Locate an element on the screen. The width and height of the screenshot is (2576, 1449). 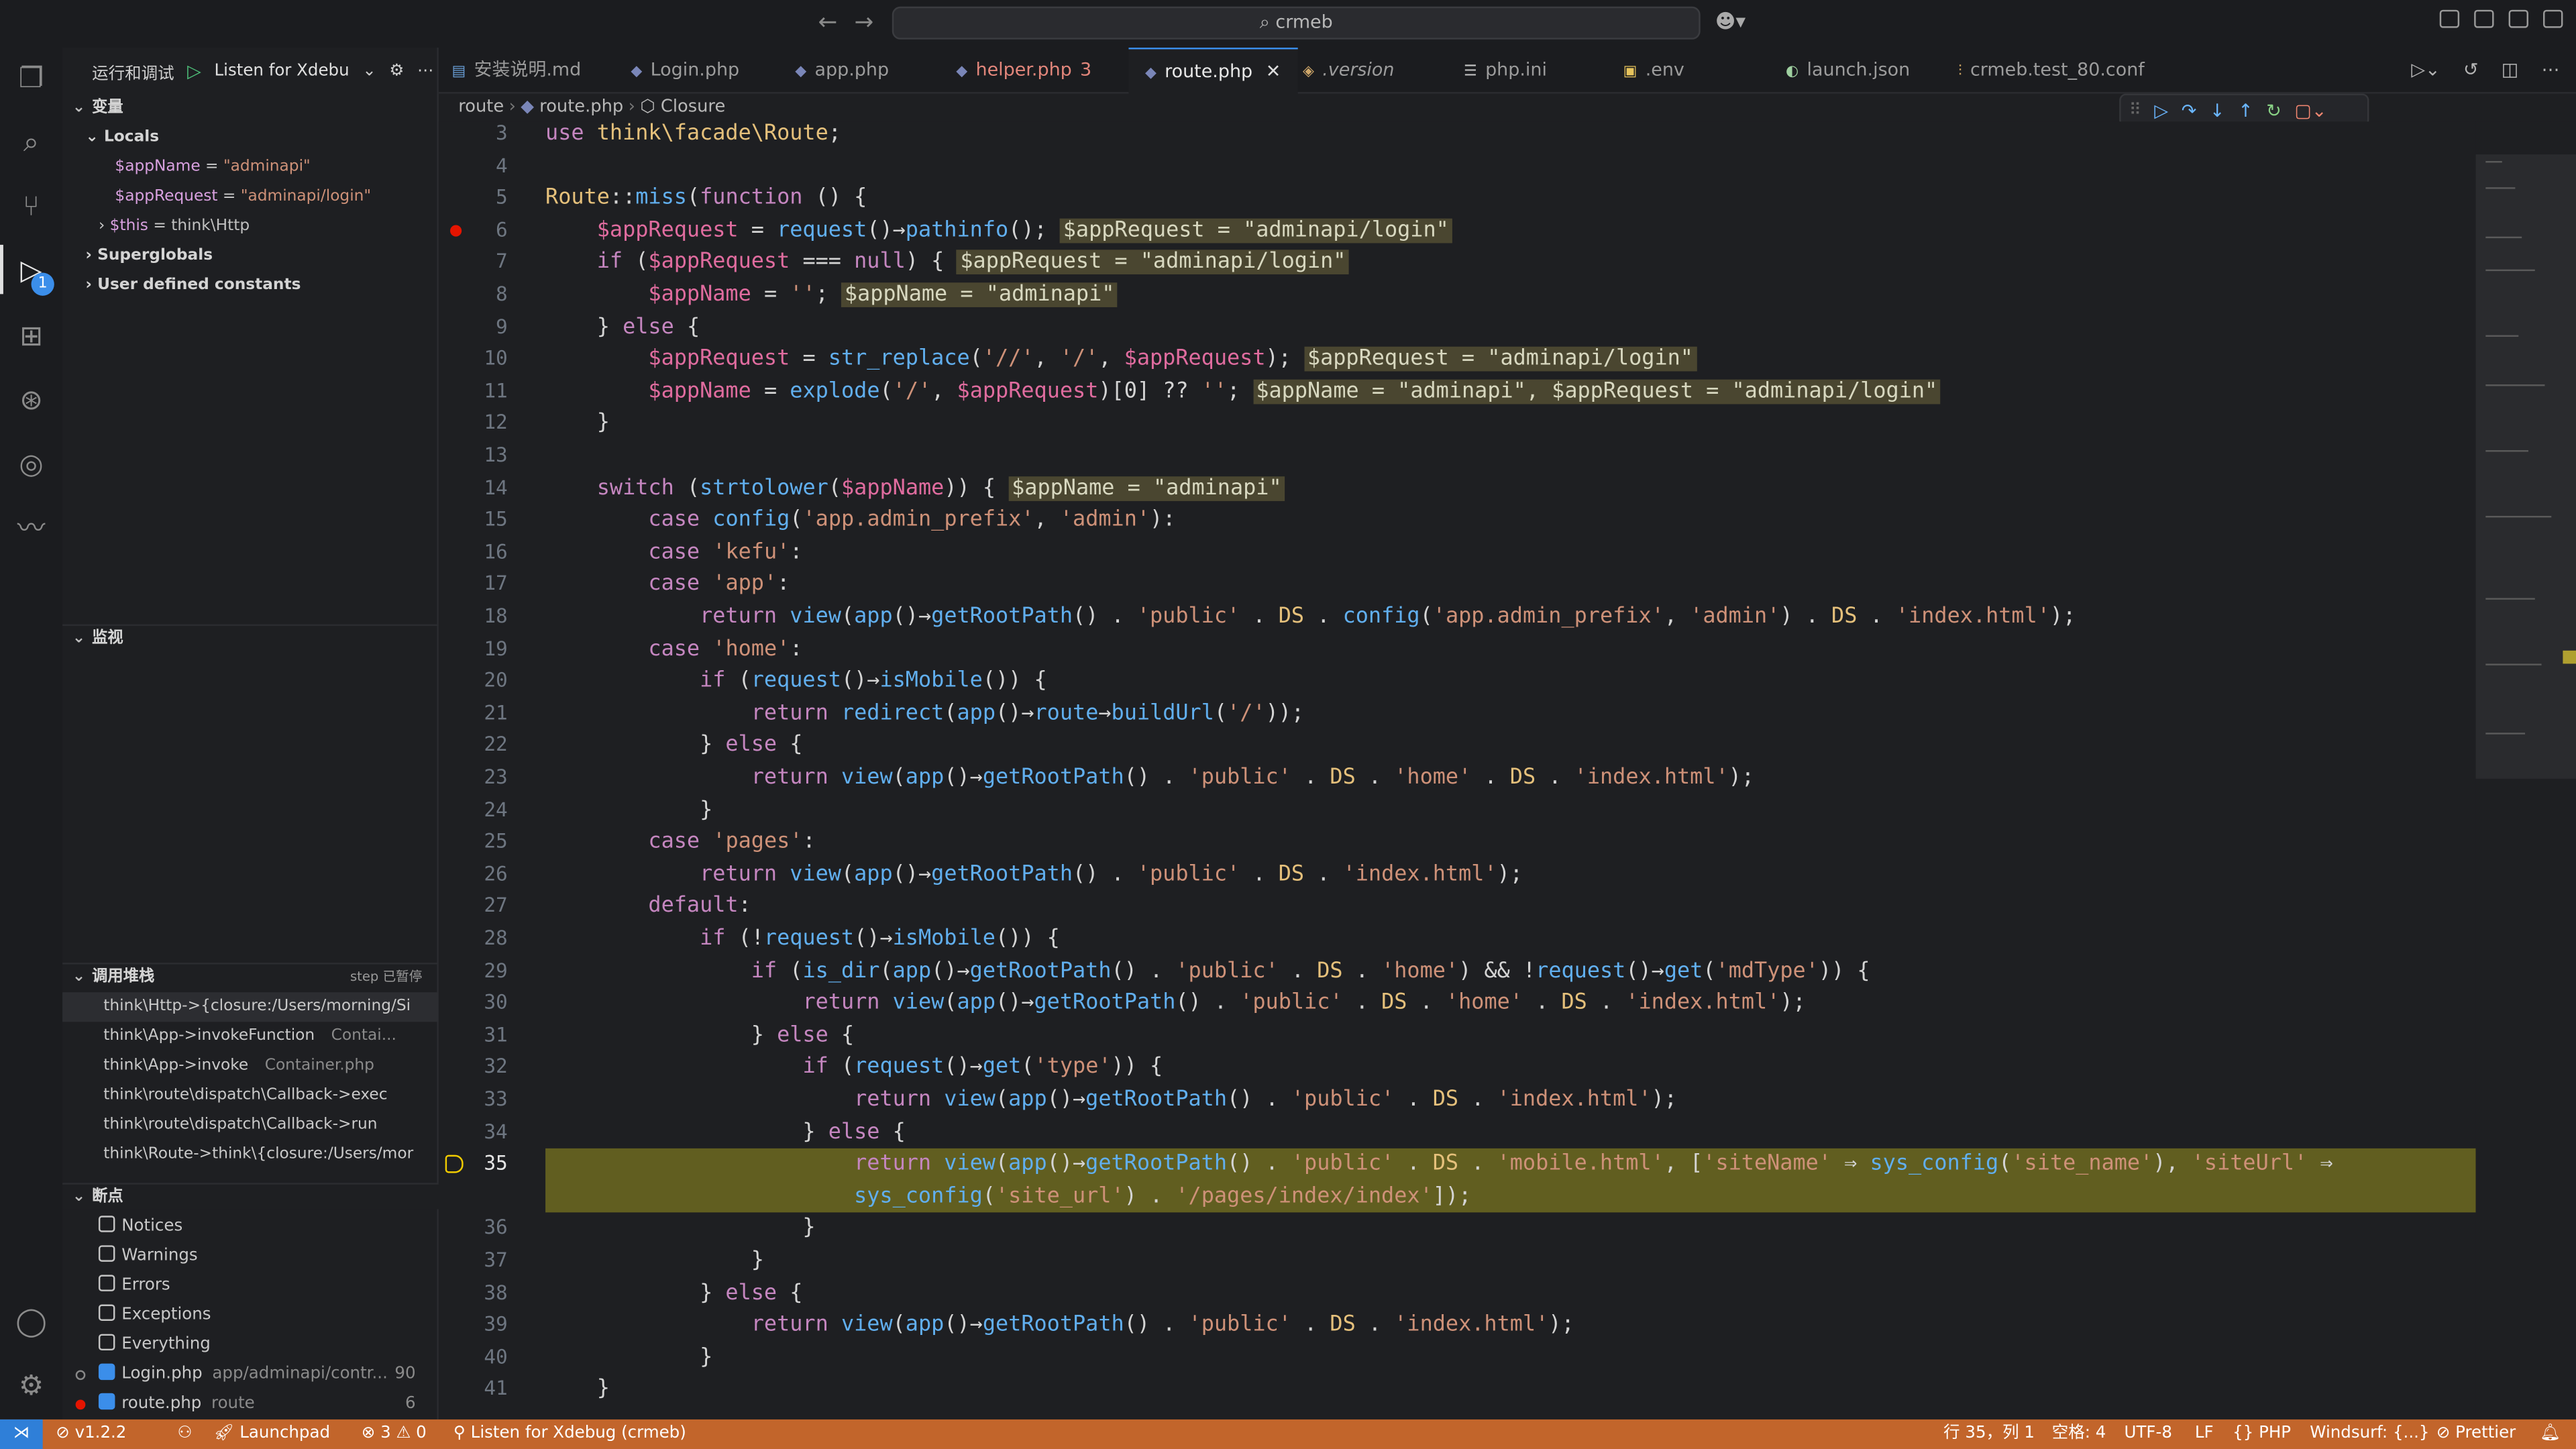
command-center: ⌕ crmeb is located at coordinates (1296, 23).